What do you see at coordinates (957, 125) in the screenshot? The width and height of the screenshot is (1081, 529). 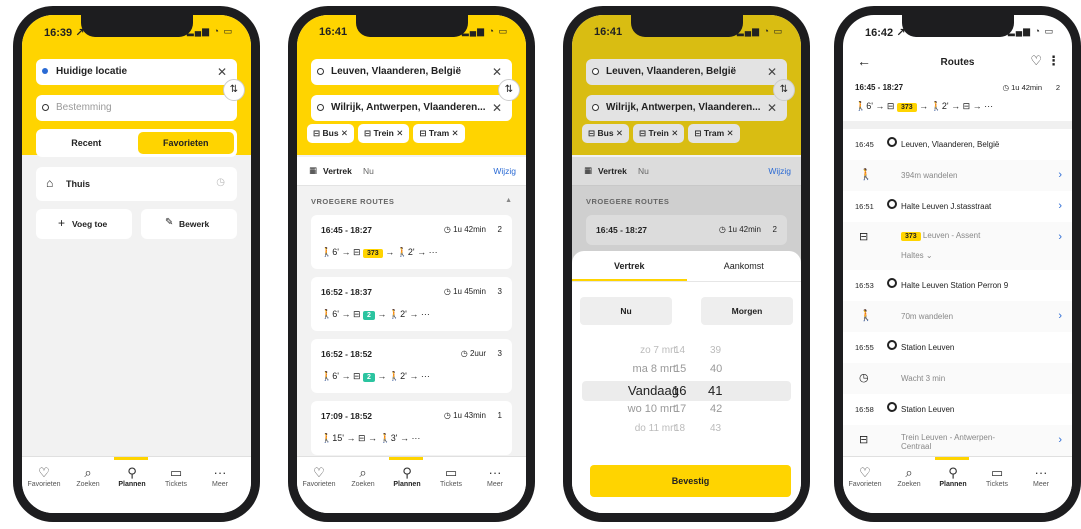 I see `divider` at bounding box center [957, 125].